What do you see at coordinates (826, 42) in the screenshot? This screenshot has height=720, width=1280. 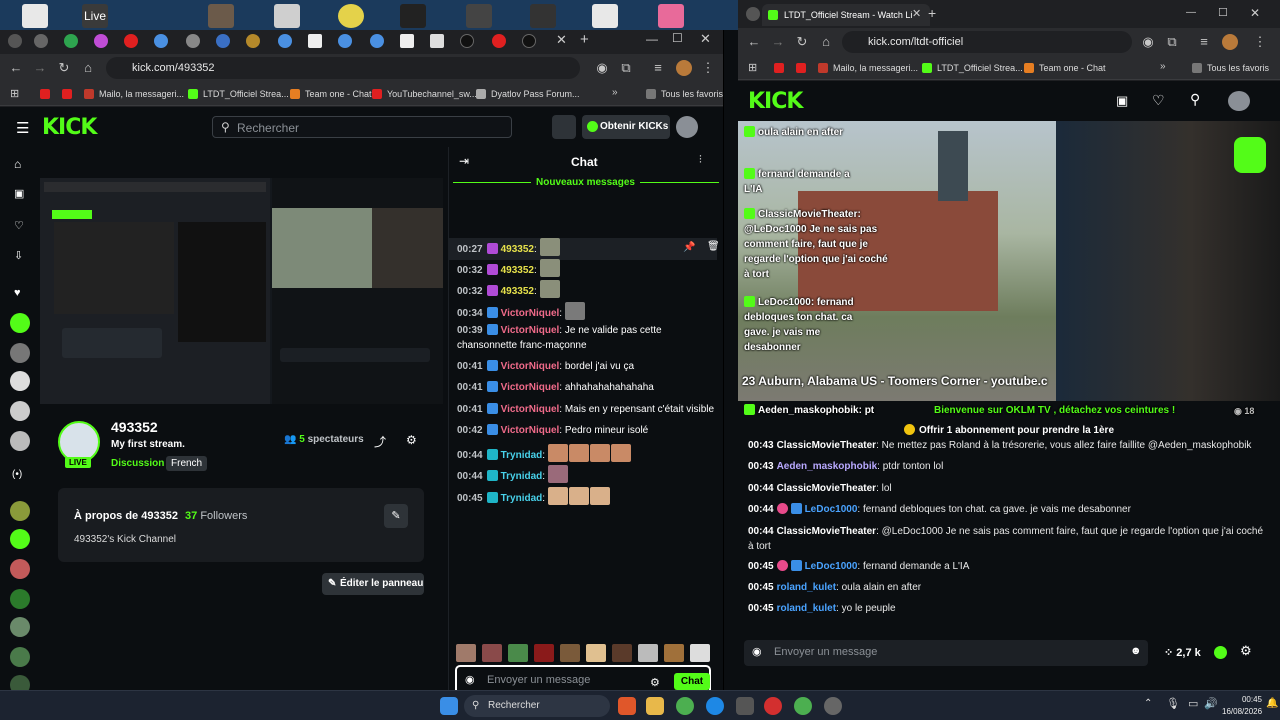 I see `home-icon: ⌂` at bounding box center [826, 42].